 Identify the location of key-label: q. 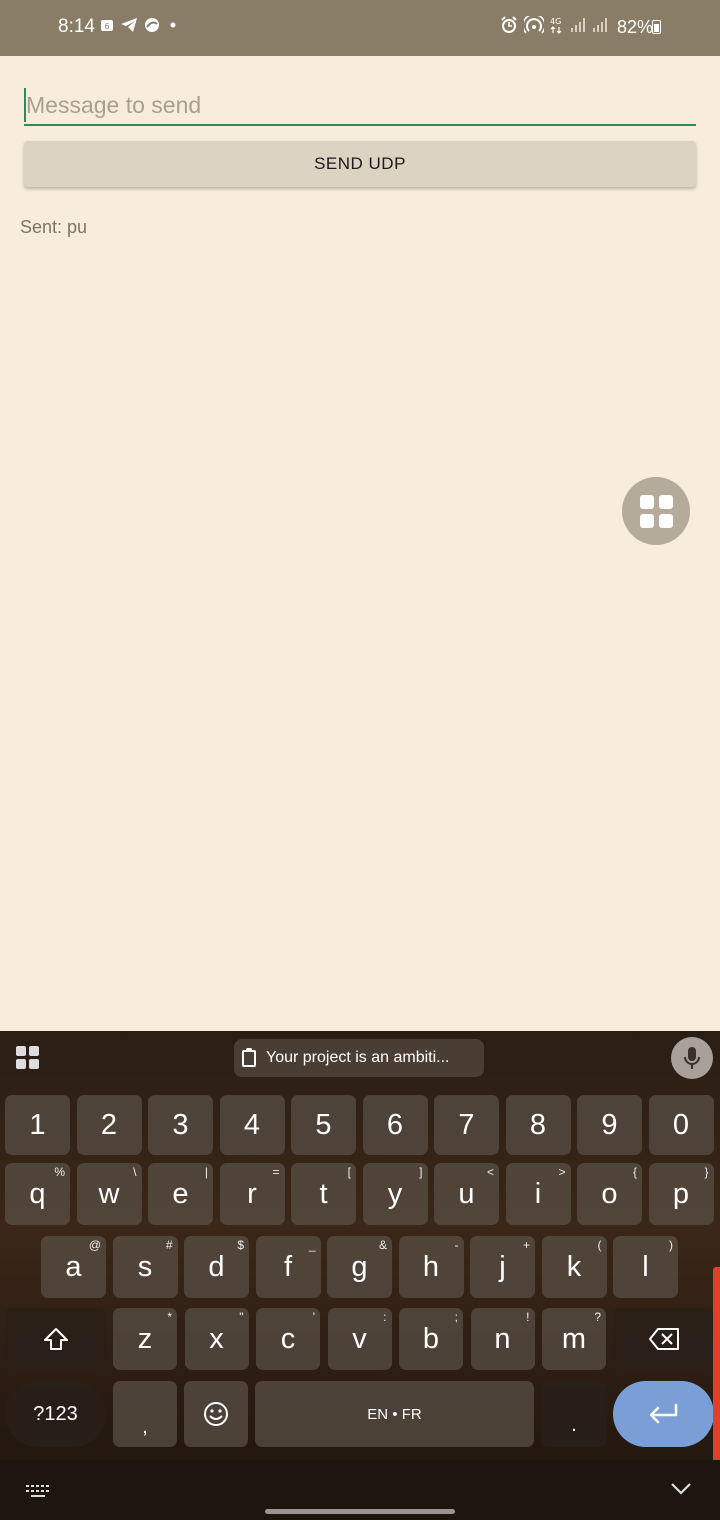
(37, 1193).